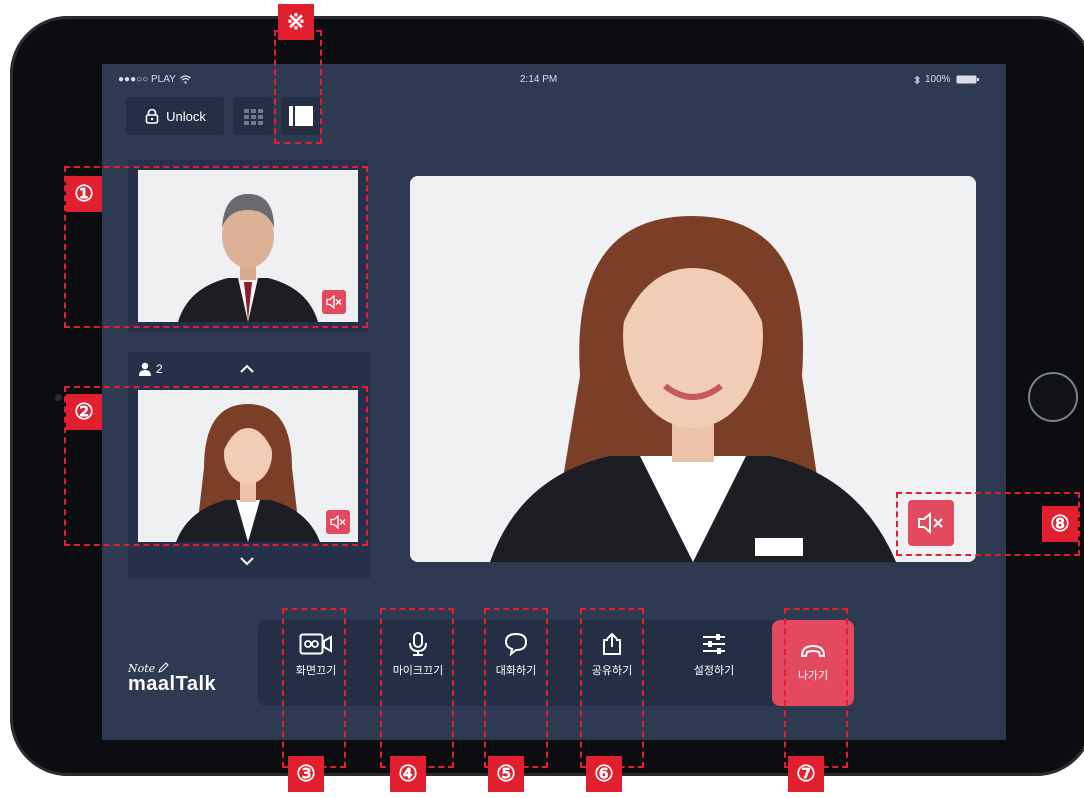  Describe the element at coordinates (1053, 397) in the screenshot. I see `home-button` at that location.